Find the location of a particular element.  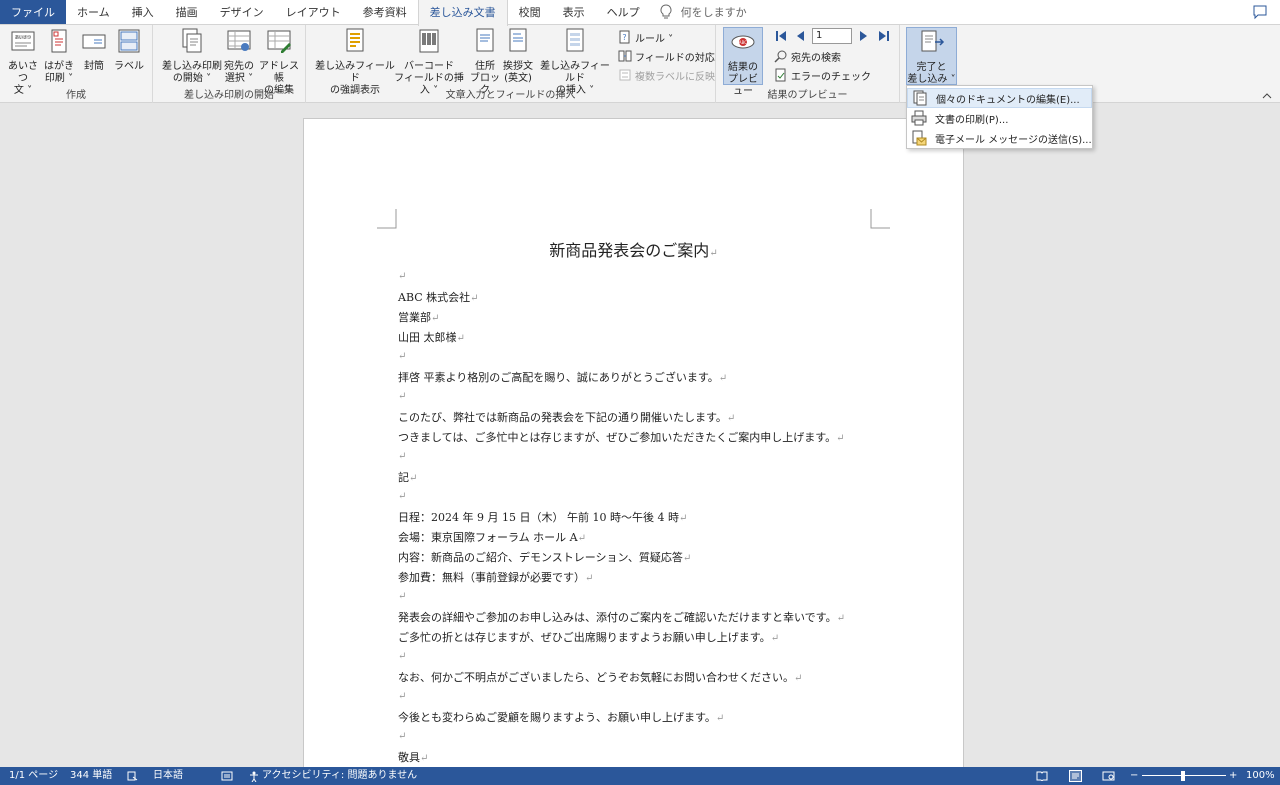

word-count: 344 単語 is located at coordinates (91, 776).